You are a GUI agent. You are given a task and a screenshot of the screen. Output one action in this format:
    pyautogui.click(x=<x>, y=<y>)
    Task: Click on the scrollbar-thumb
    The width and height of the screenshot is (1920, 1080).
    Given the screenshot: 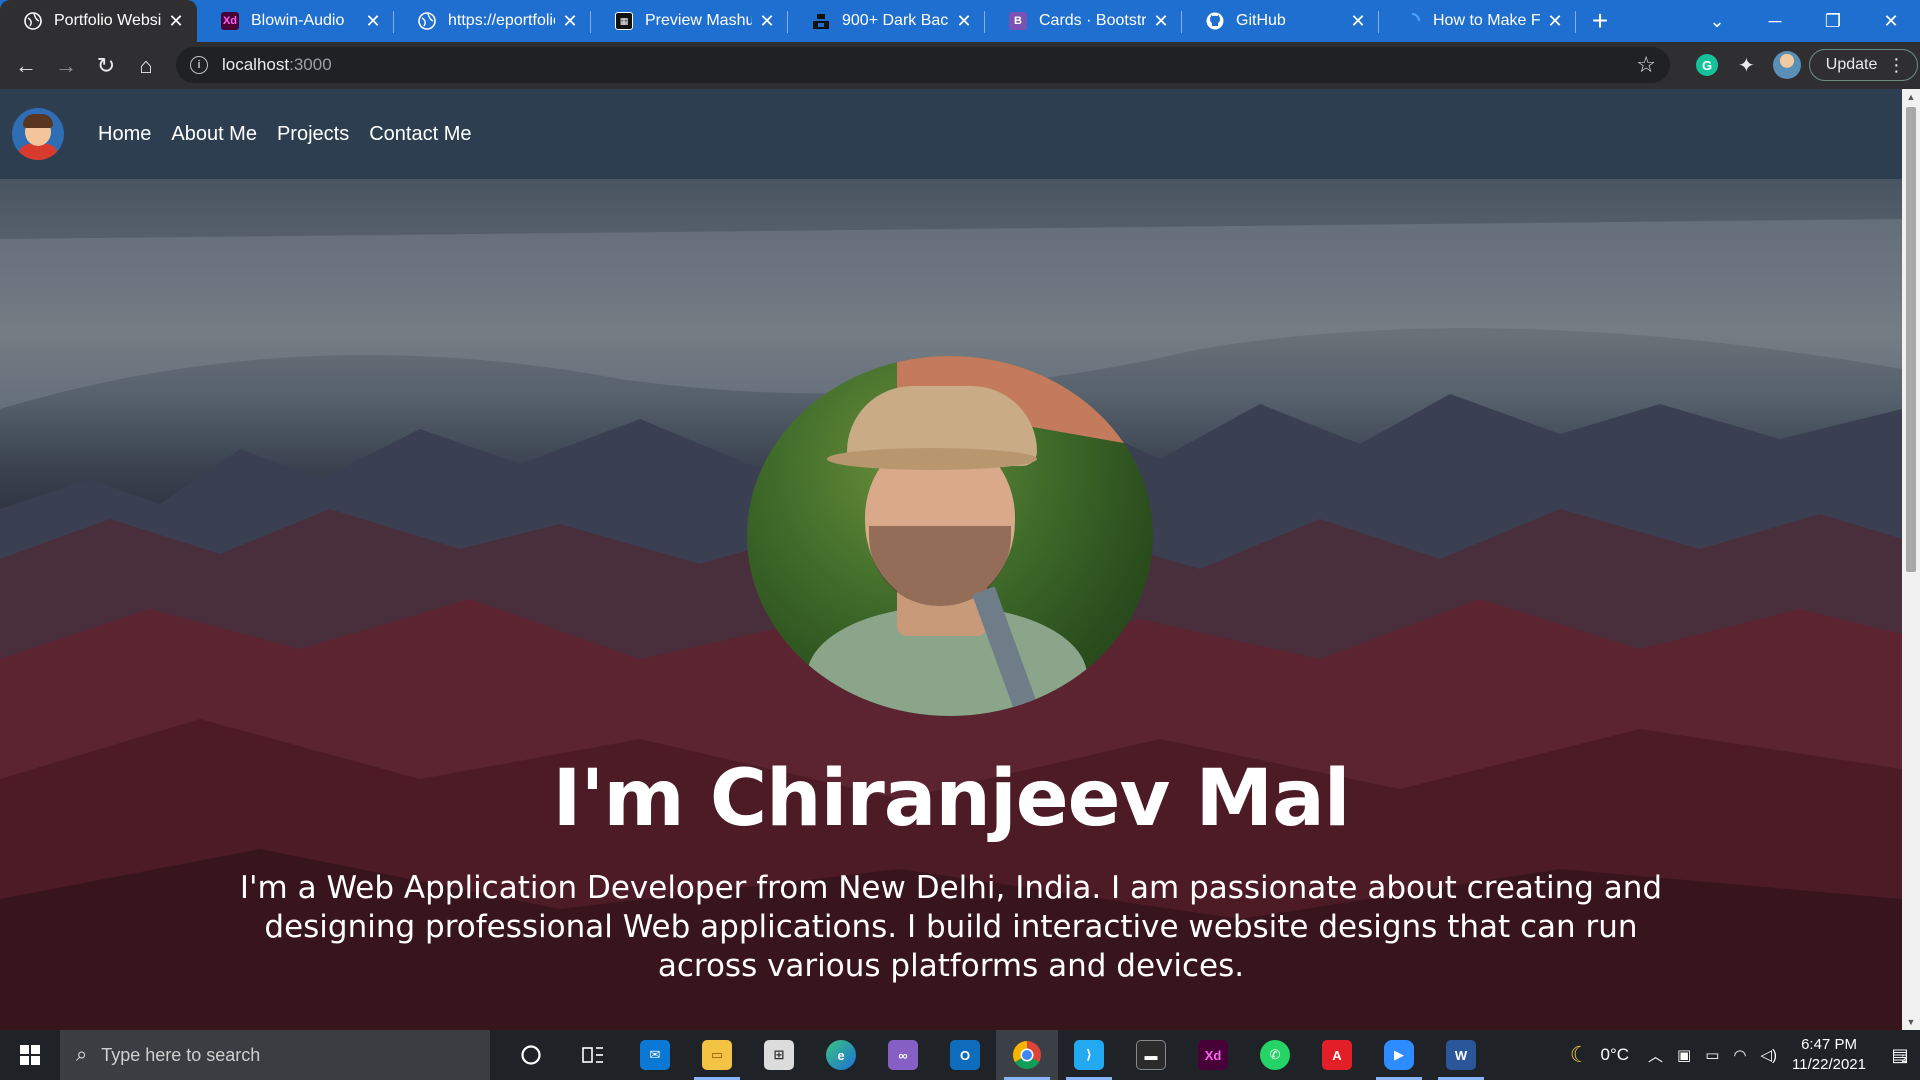 What is the action you would take?
    pyautogui.click(x=1911, y=339)
    